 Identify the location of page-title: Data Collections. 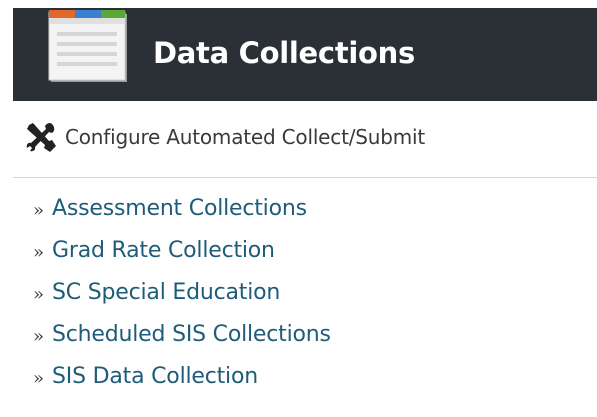
(284, 53).